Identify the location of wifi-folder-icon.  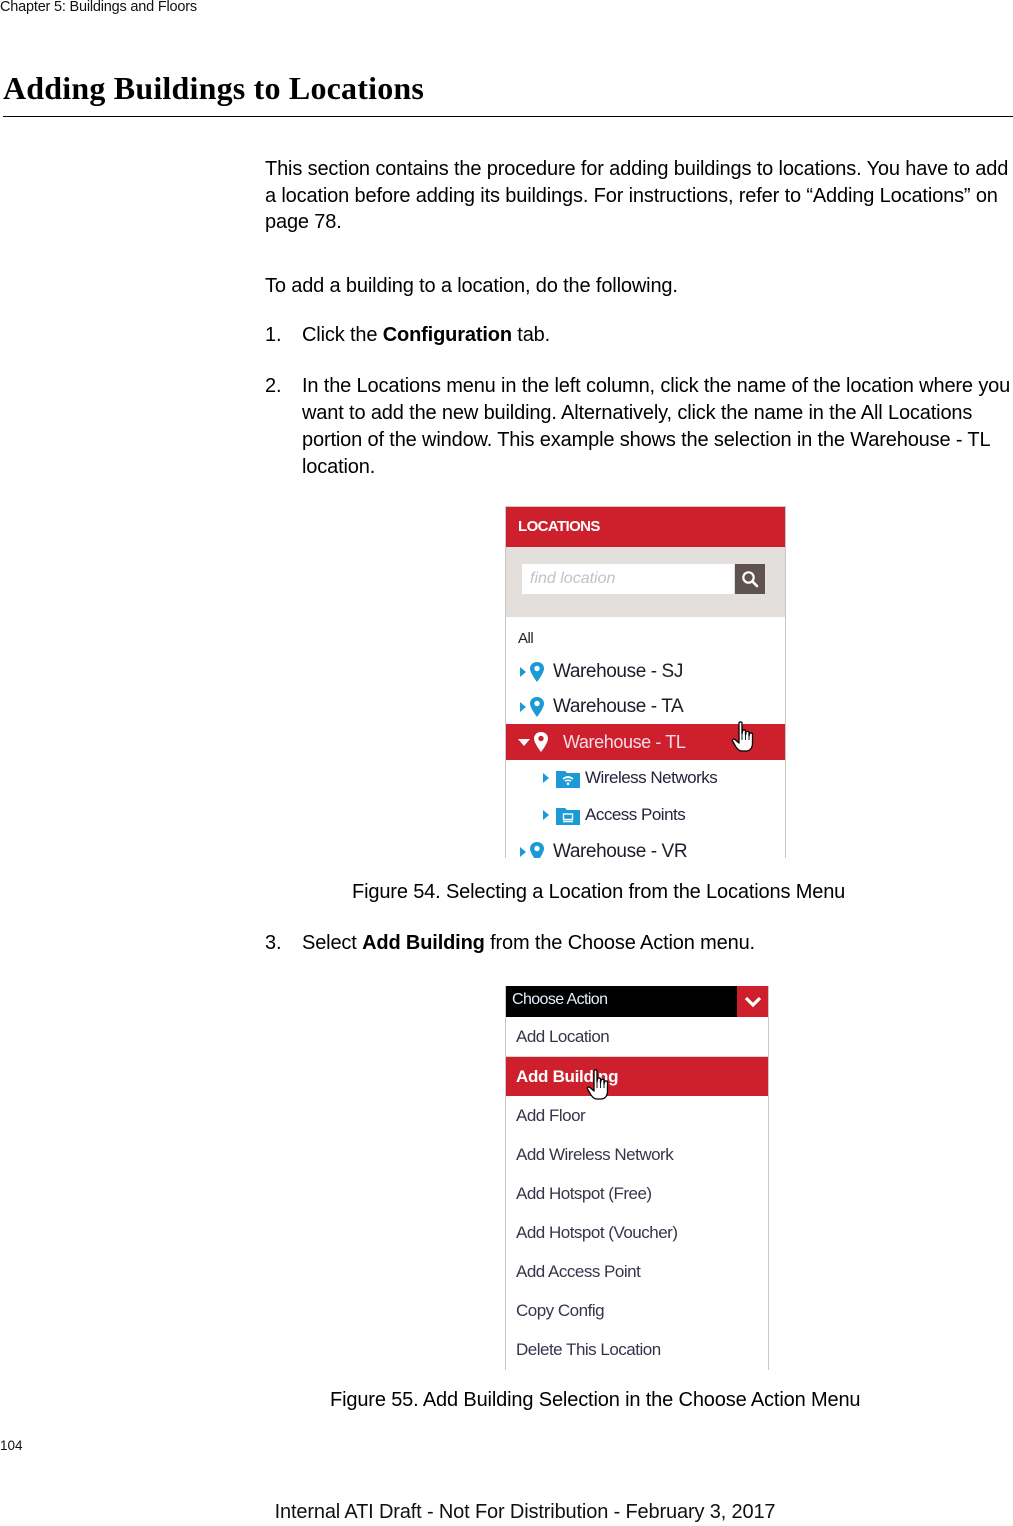
(568, 779).